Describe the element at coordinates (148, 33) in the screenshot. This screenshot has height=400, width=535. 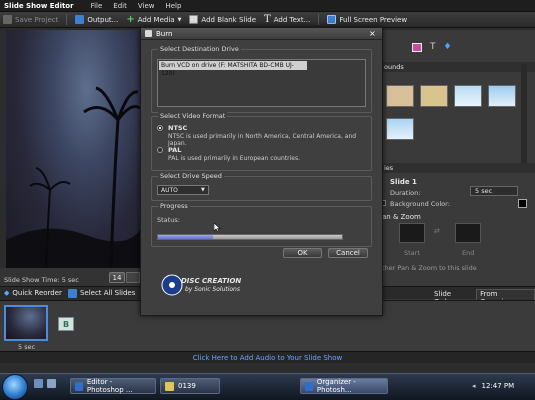
I see `burn-icon` at that location.